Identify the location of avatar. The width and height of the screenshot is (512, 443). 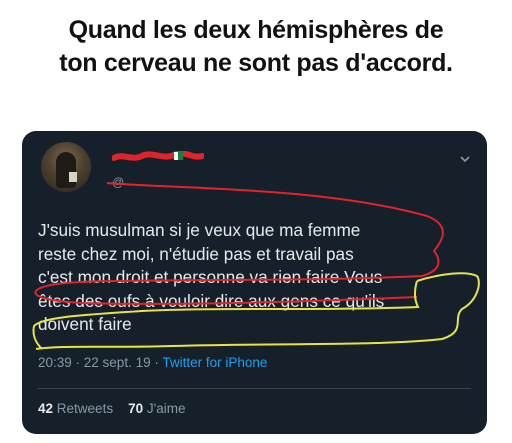
(66, 167).